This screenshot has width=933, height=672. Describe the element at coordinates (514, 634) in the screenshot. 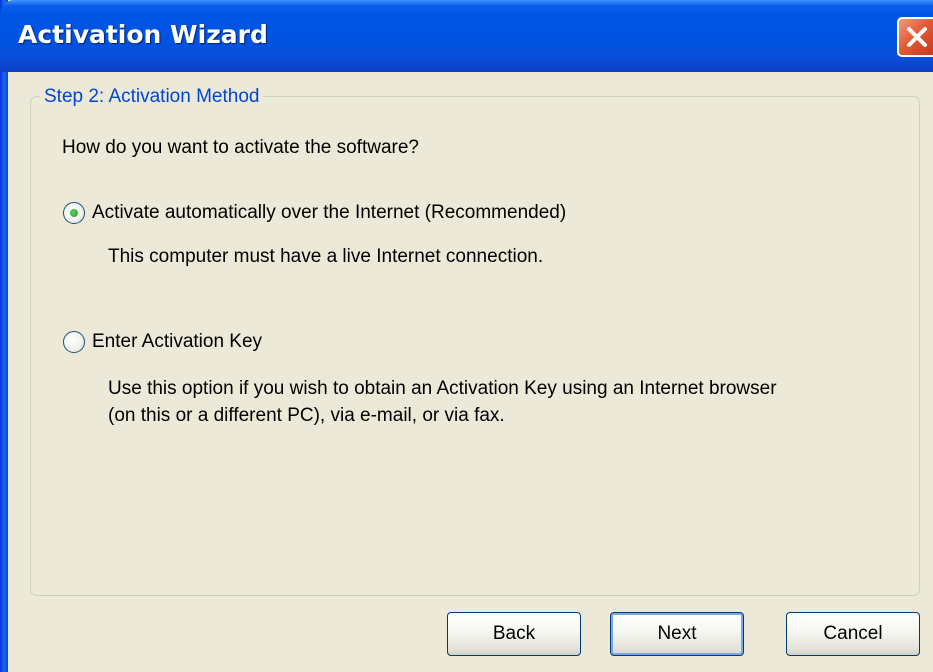

I see `back-button: Back` at that location.